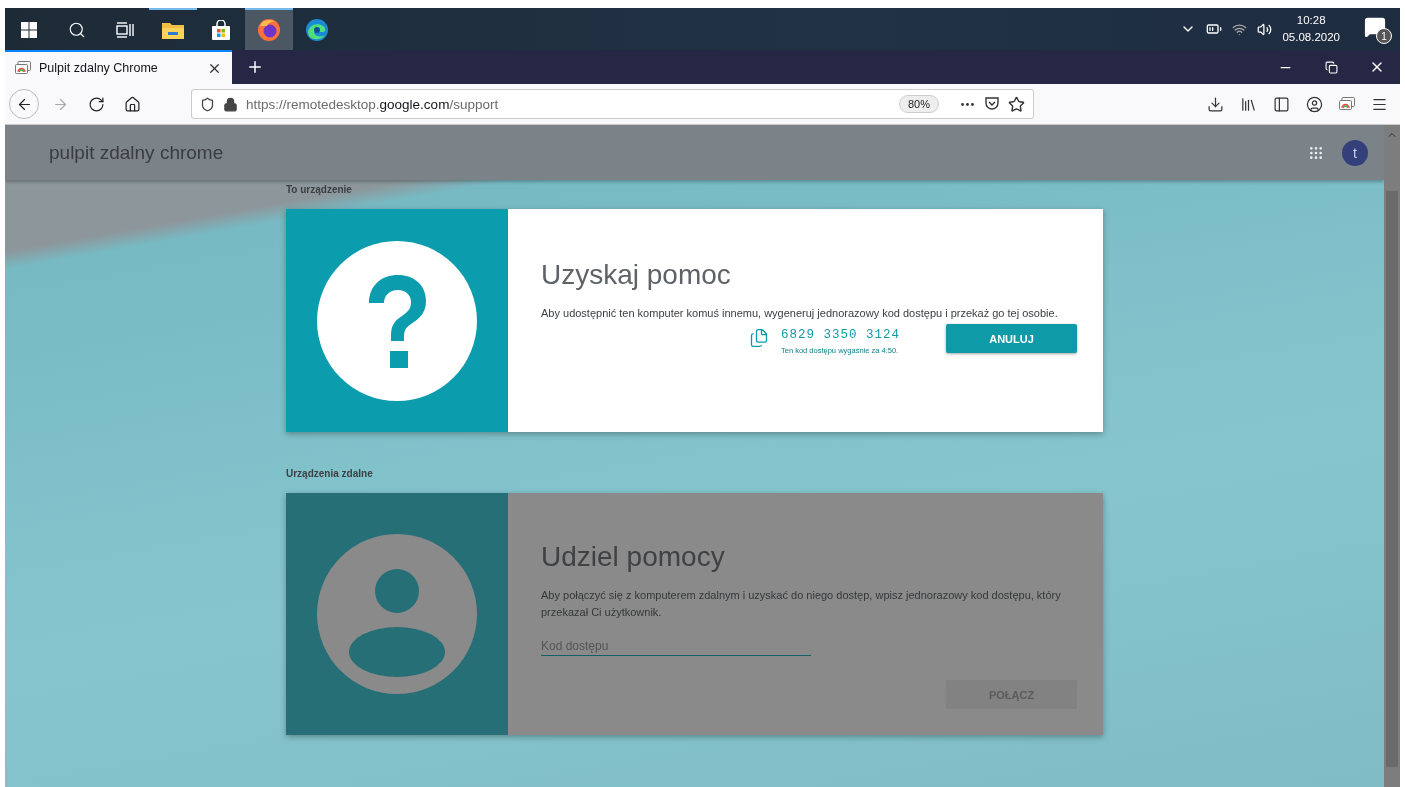  Describe the element at coordinates (1314, 104) in the screenshot. I see `account-icon` at that location.